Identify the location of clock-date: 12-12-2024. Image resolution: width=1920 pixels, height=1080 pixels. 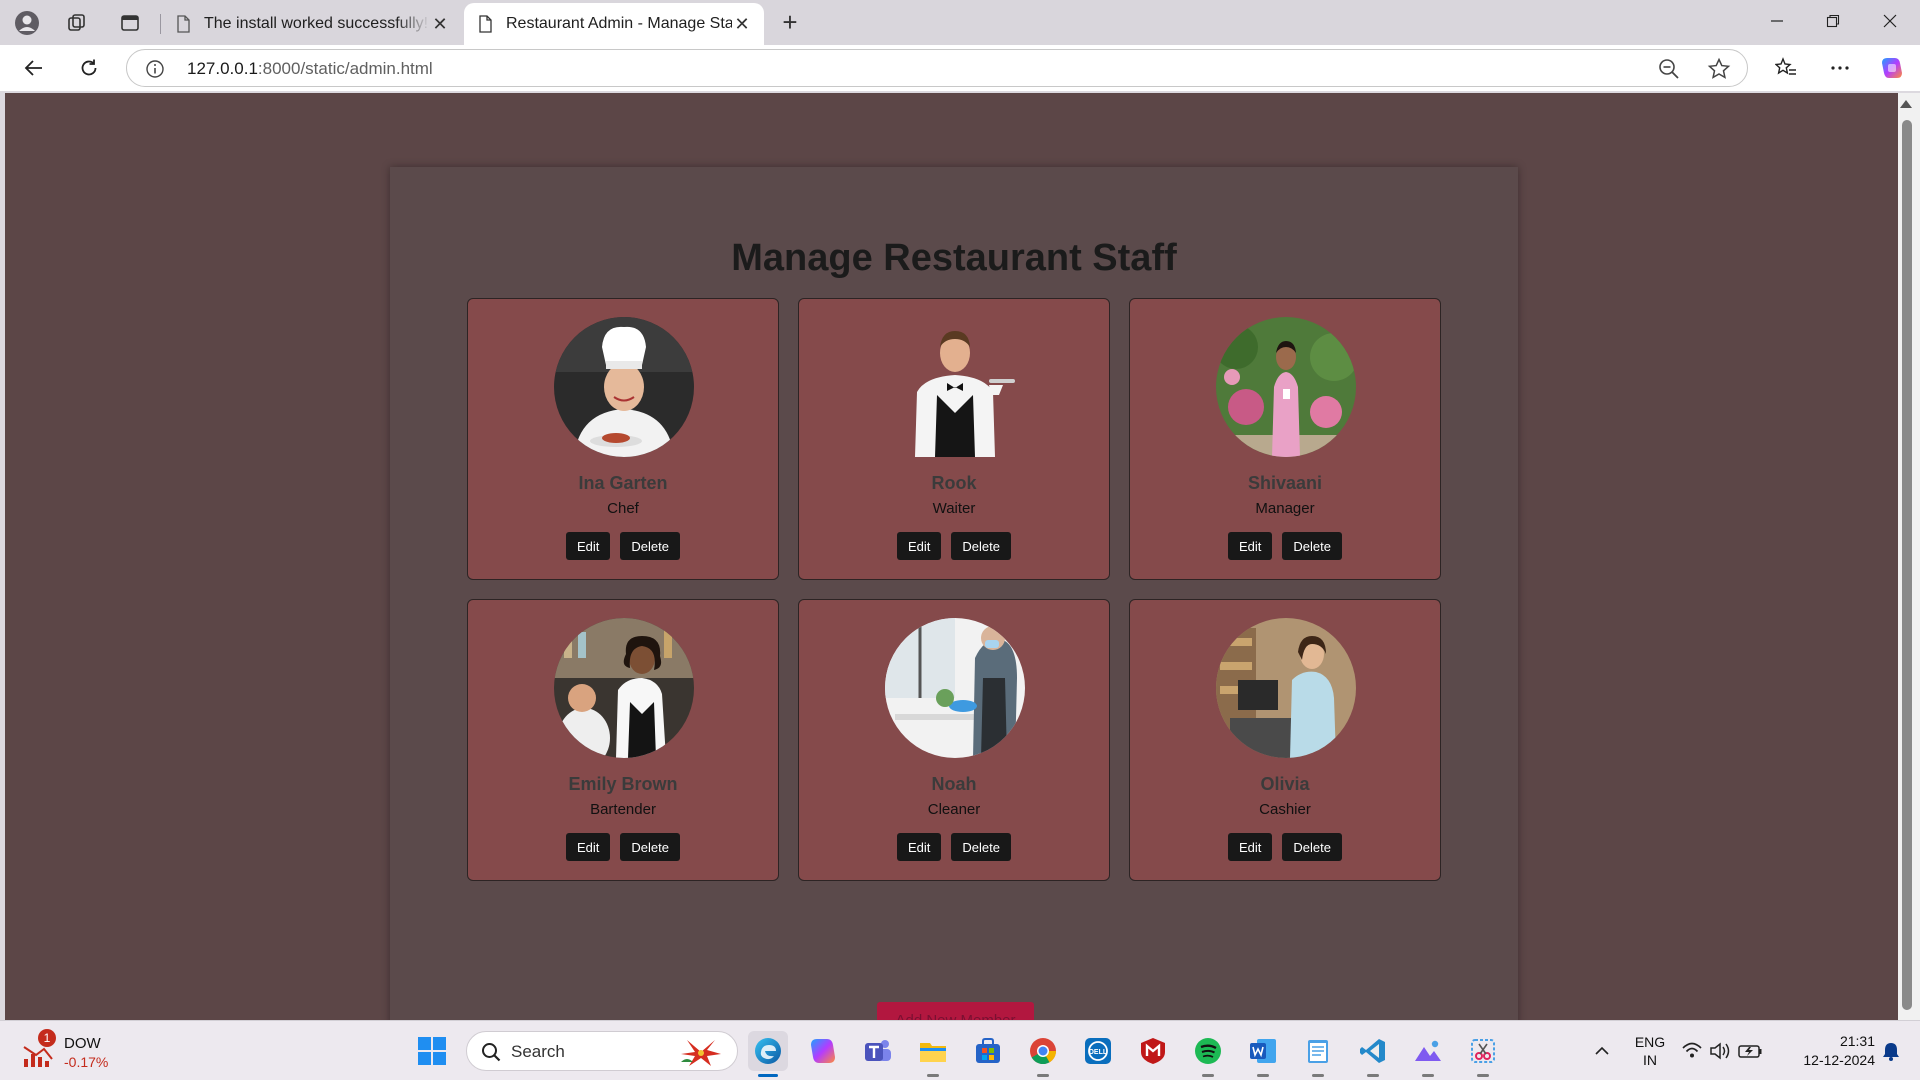
(1839, 1060).